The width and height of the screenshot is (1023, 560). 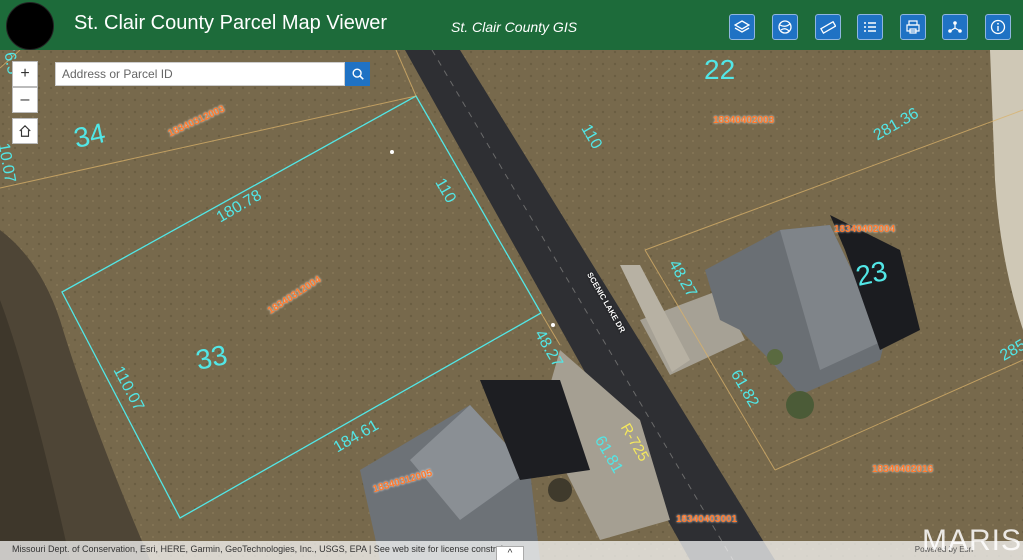 I want to click on zoom-in-button: +, so click(x=25, y=74).